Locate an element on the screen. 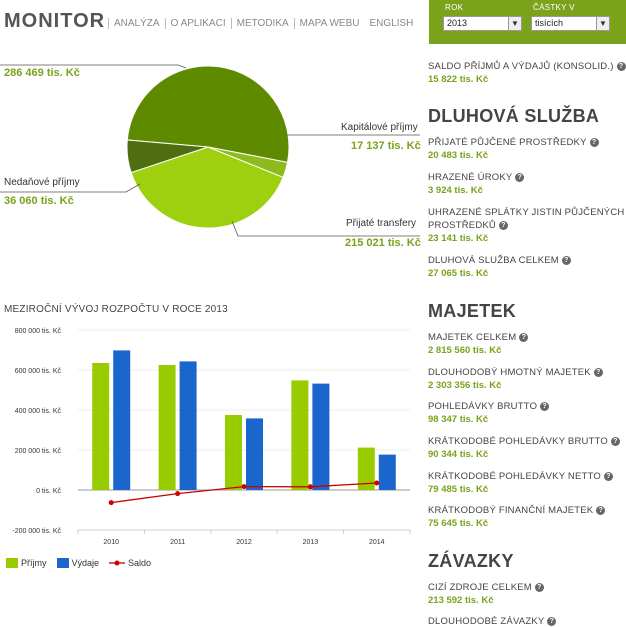 This screenshot has height=627, width=626. filter-panel: ROK 2013 ▼ ČÁSTKY V tisících ▼ is located at coordinates (527, 22).